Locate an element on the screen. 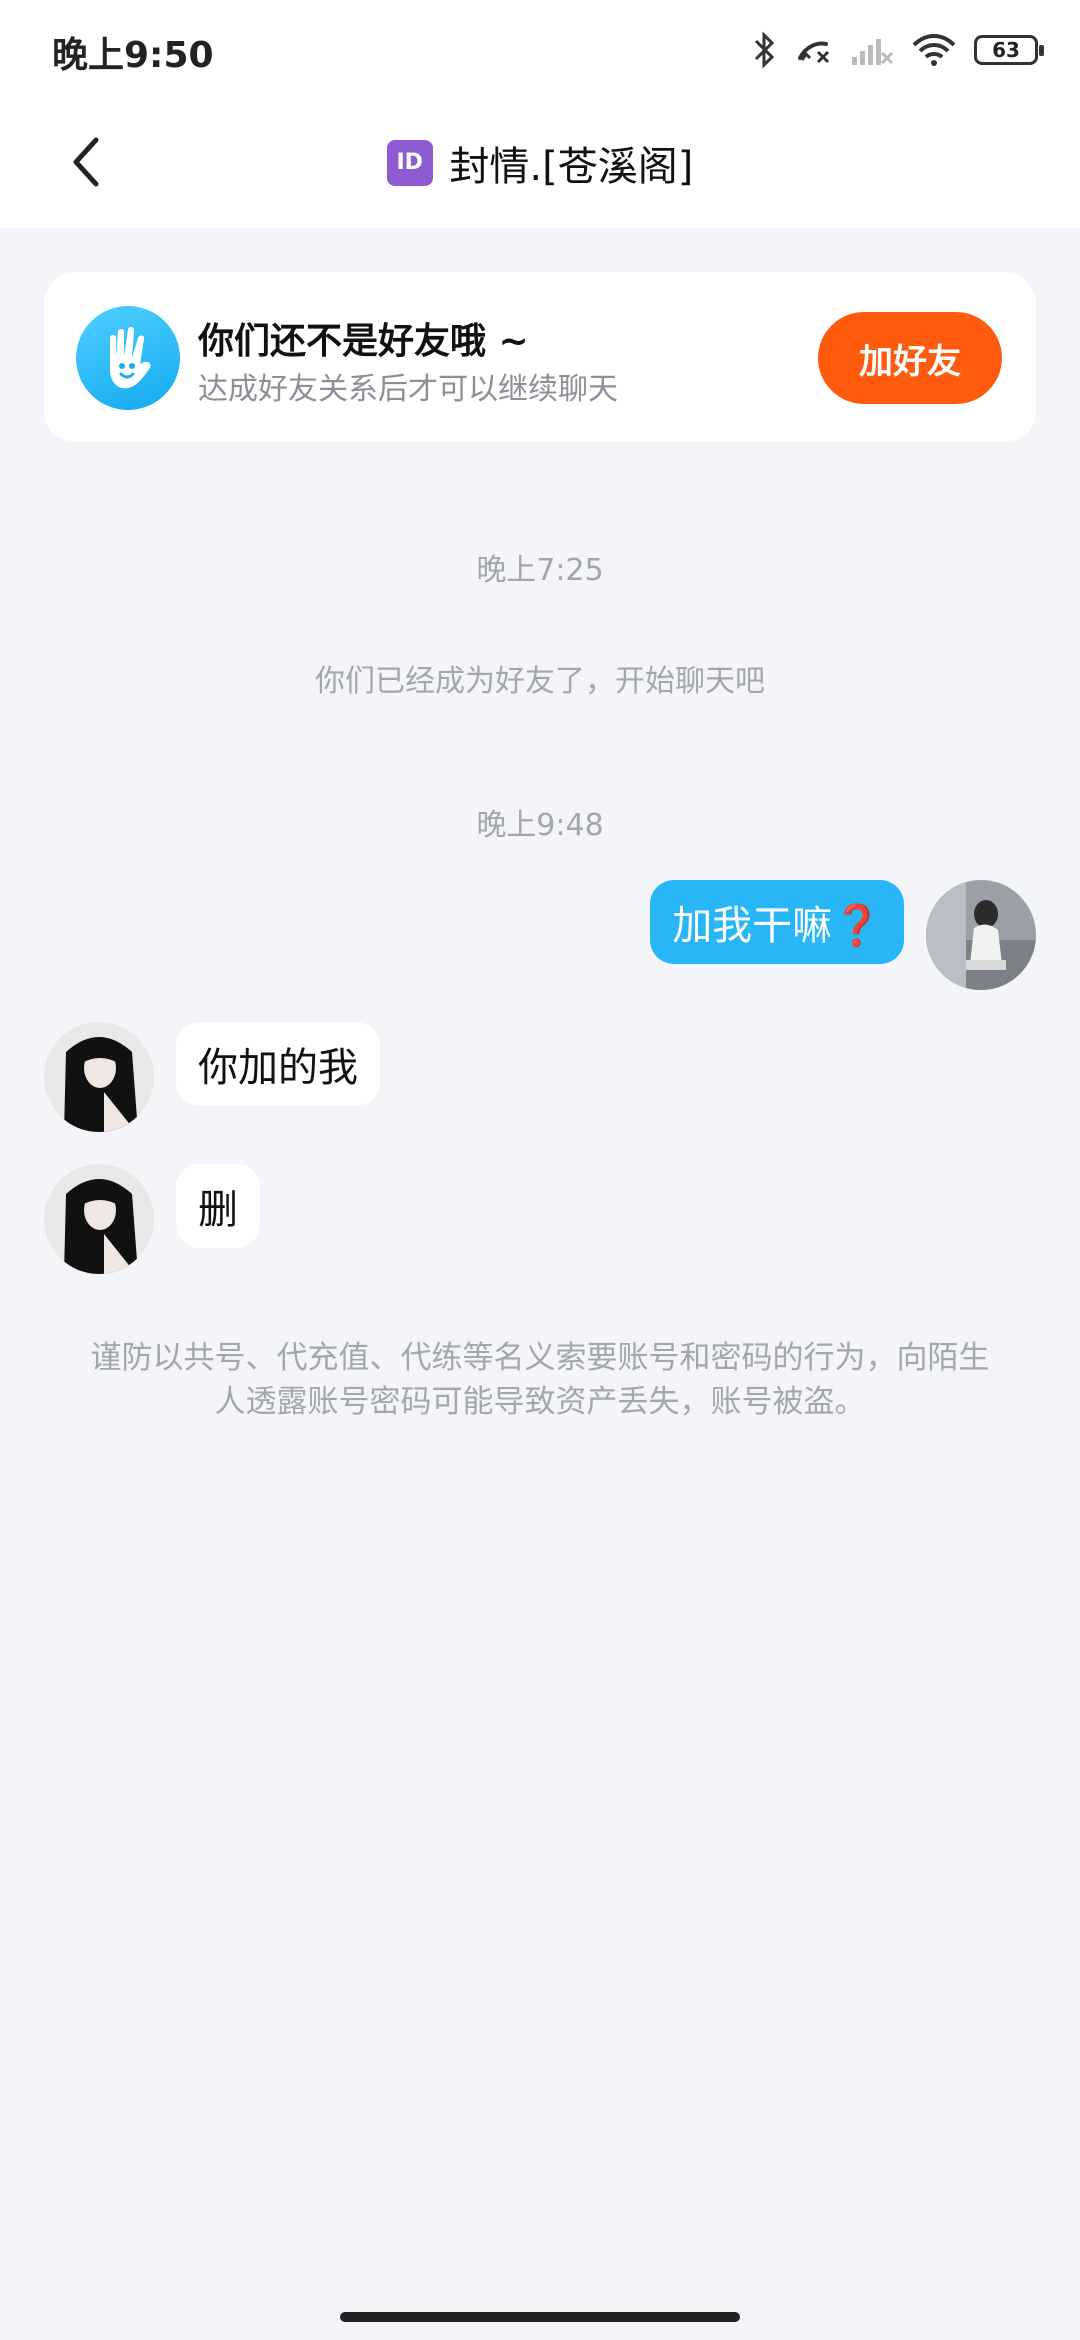 The height and width of the screenshot is (2340, 1080). waving-hand-icon is located at coordinates (128, 358).